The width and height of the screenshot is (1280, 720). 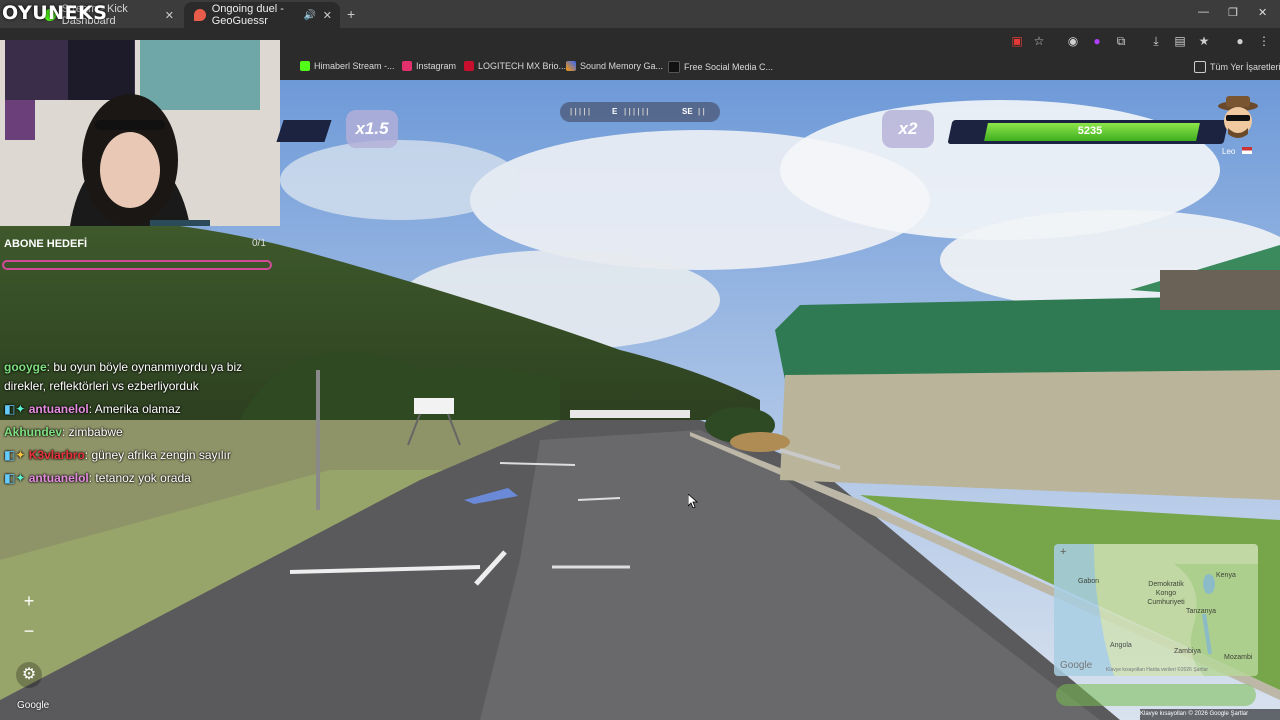 What do you see at coordinates (1226, 575) in the screenshot?
I see `map-label: Kenya` at bounding box center [1226, 575].